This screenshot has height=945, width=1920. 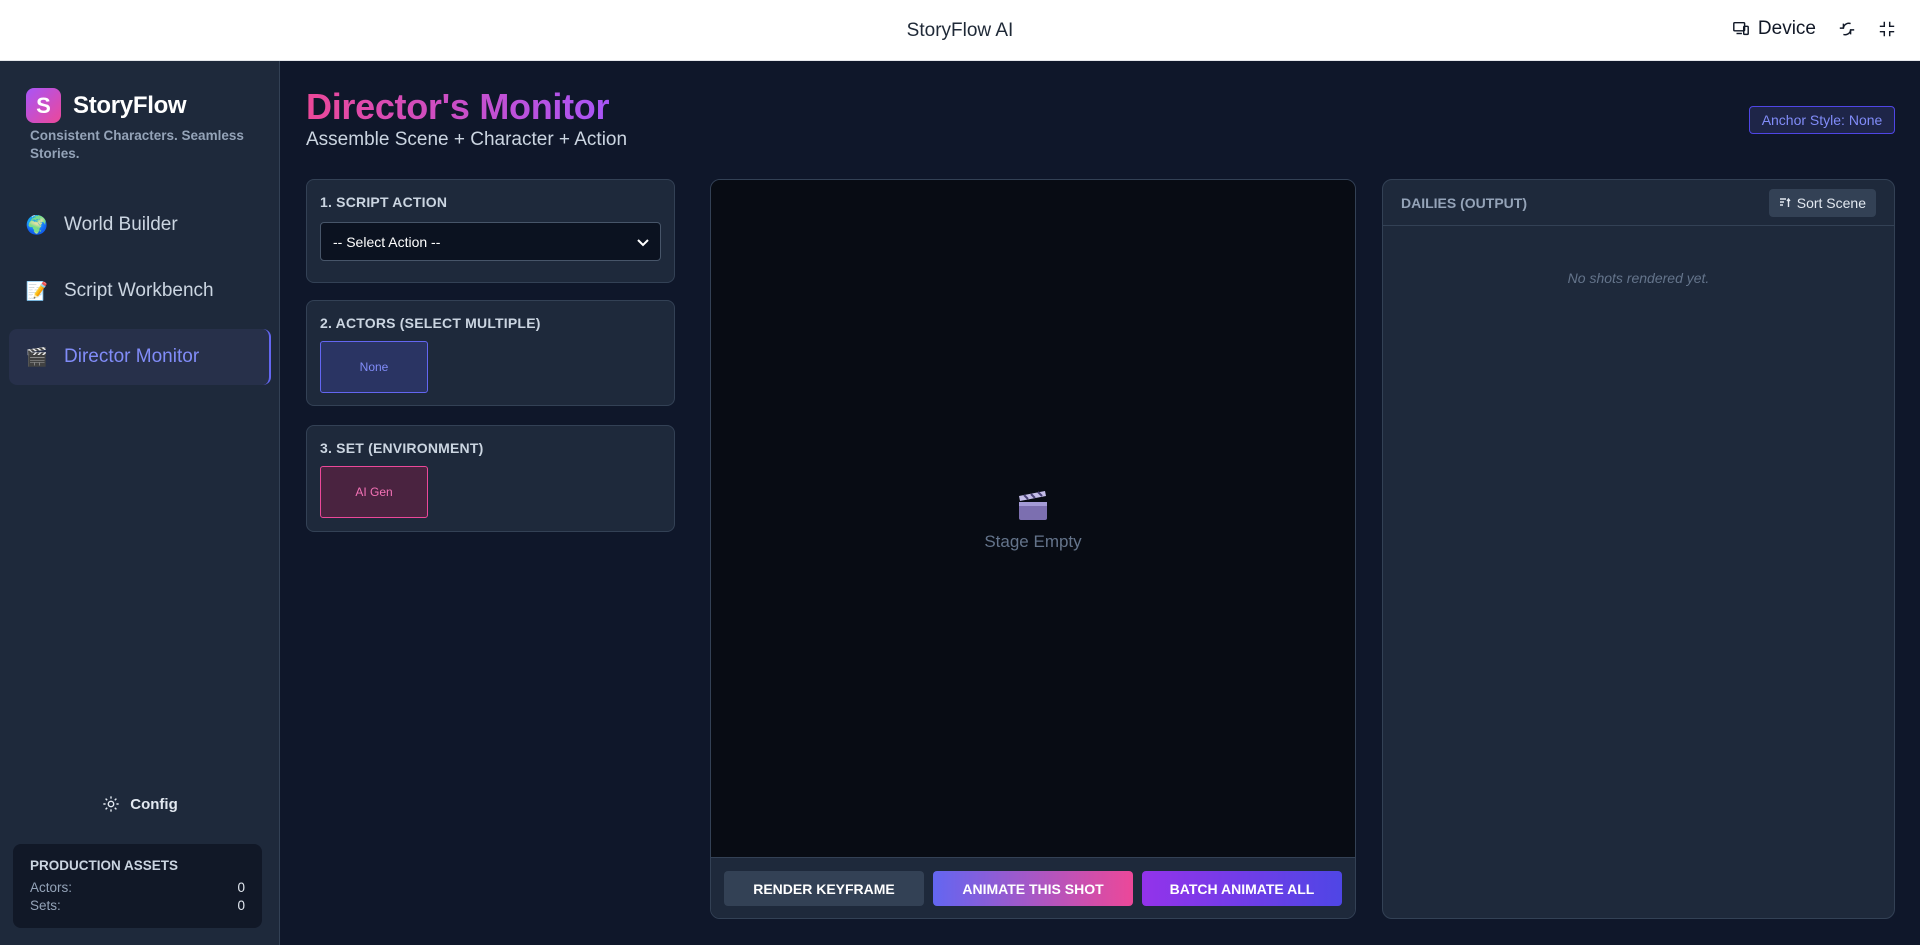 I want to click on actors-label: 2. ACTORS (SELECT MULTIPLE), so click(x=430, y=323).